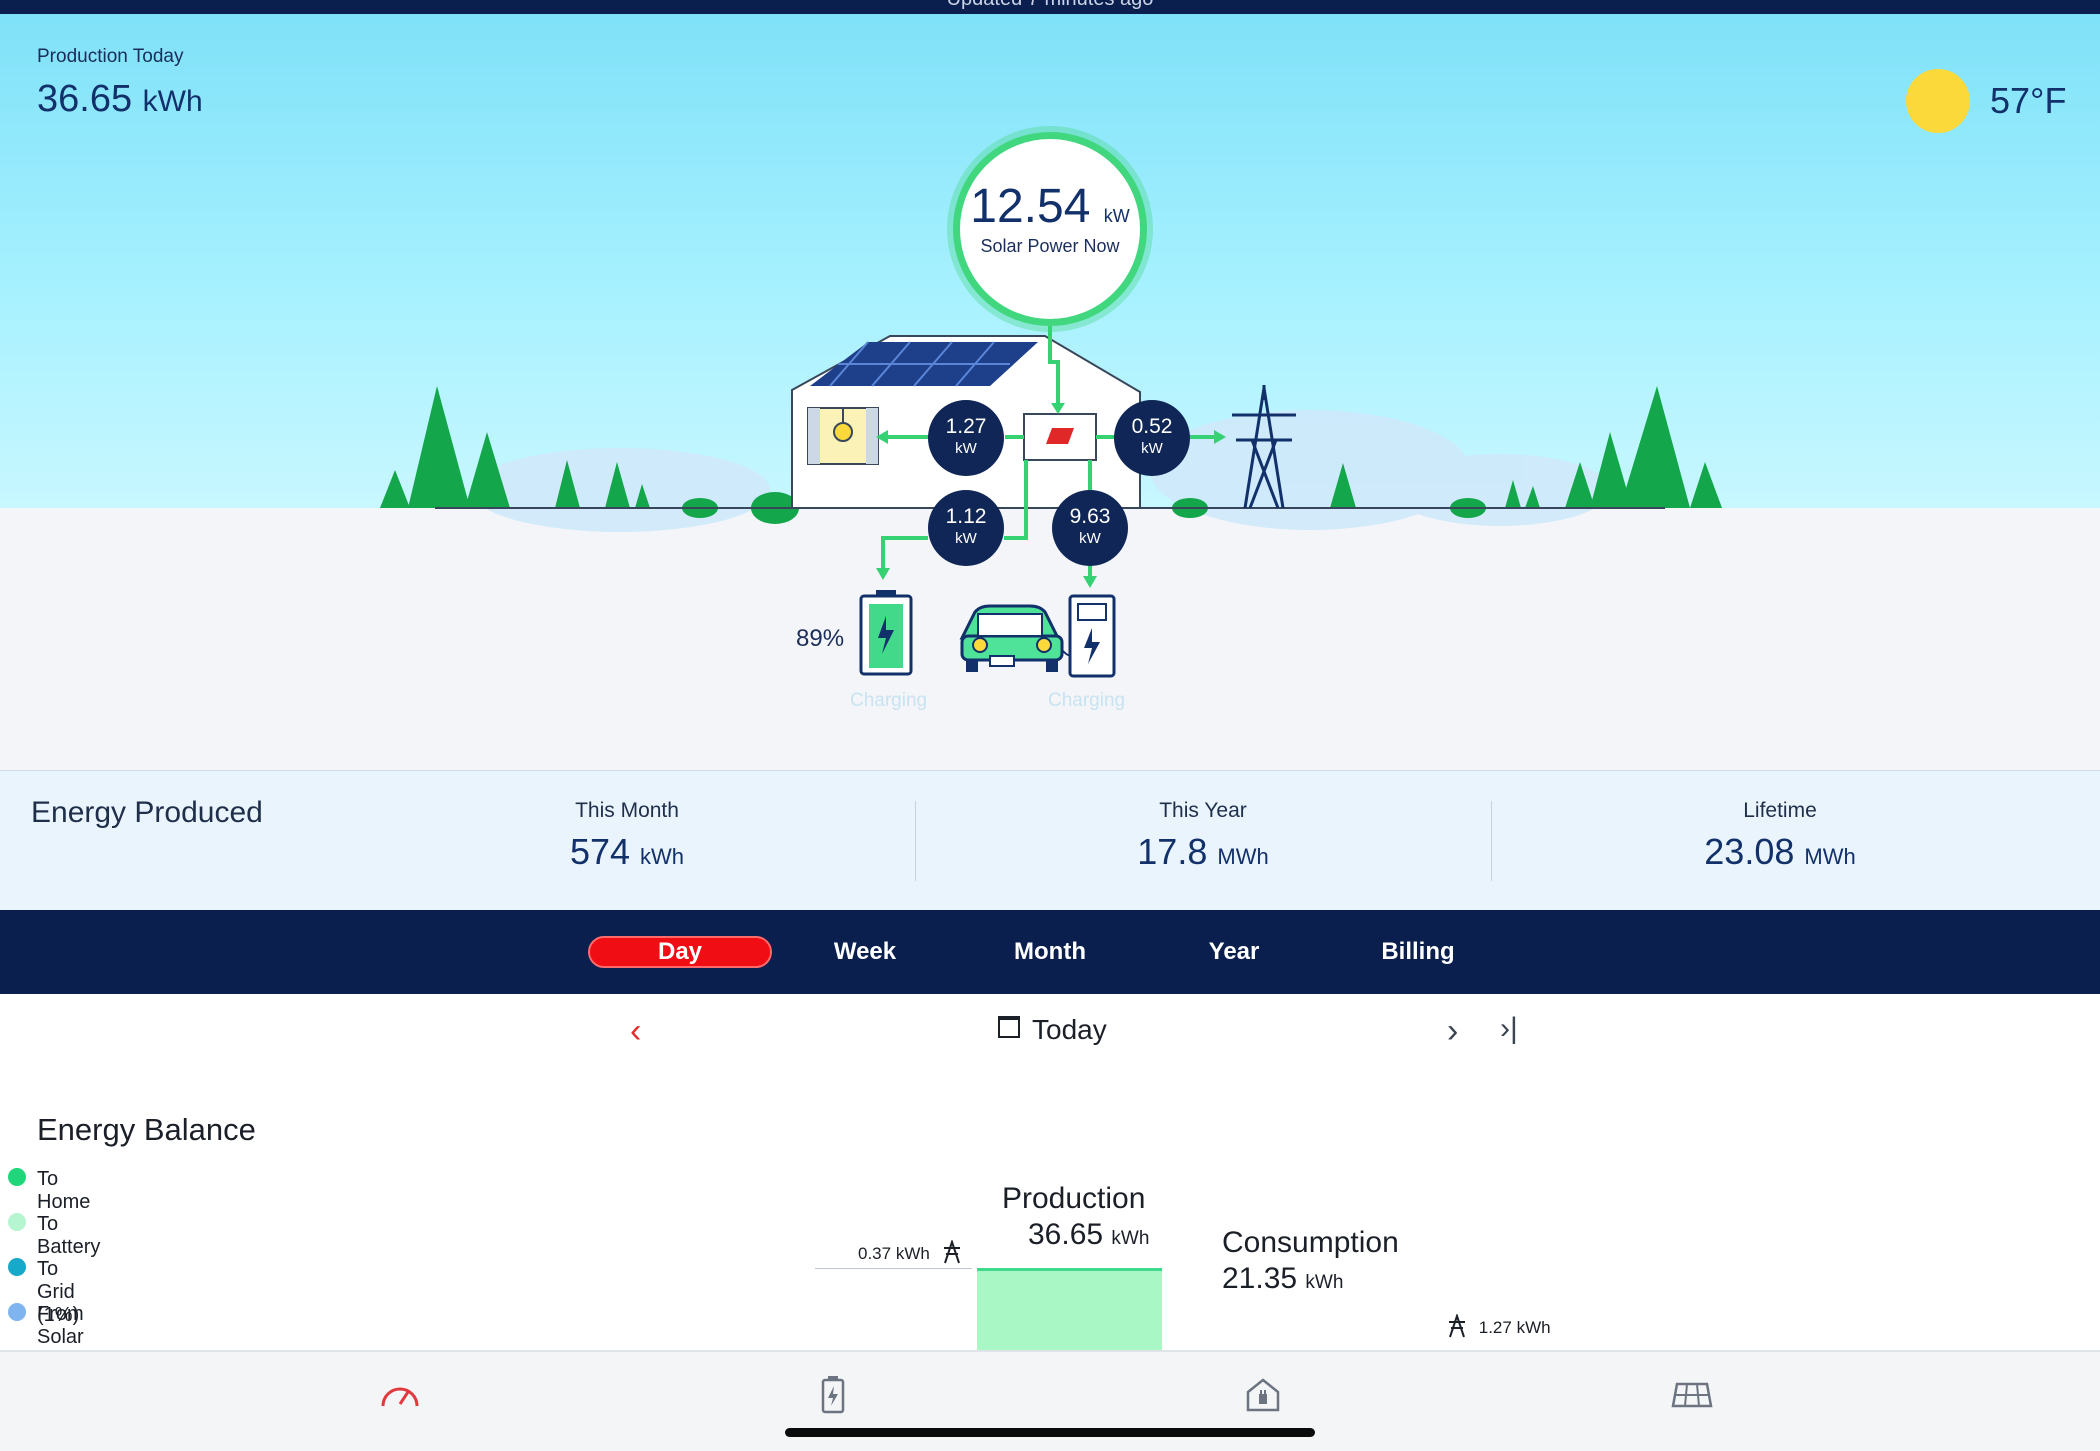 This screenshot has height=1451, width=2100. Describe the element at coordinates (1050, 1432) in the screenshot. I see `home-indicator` at that location.